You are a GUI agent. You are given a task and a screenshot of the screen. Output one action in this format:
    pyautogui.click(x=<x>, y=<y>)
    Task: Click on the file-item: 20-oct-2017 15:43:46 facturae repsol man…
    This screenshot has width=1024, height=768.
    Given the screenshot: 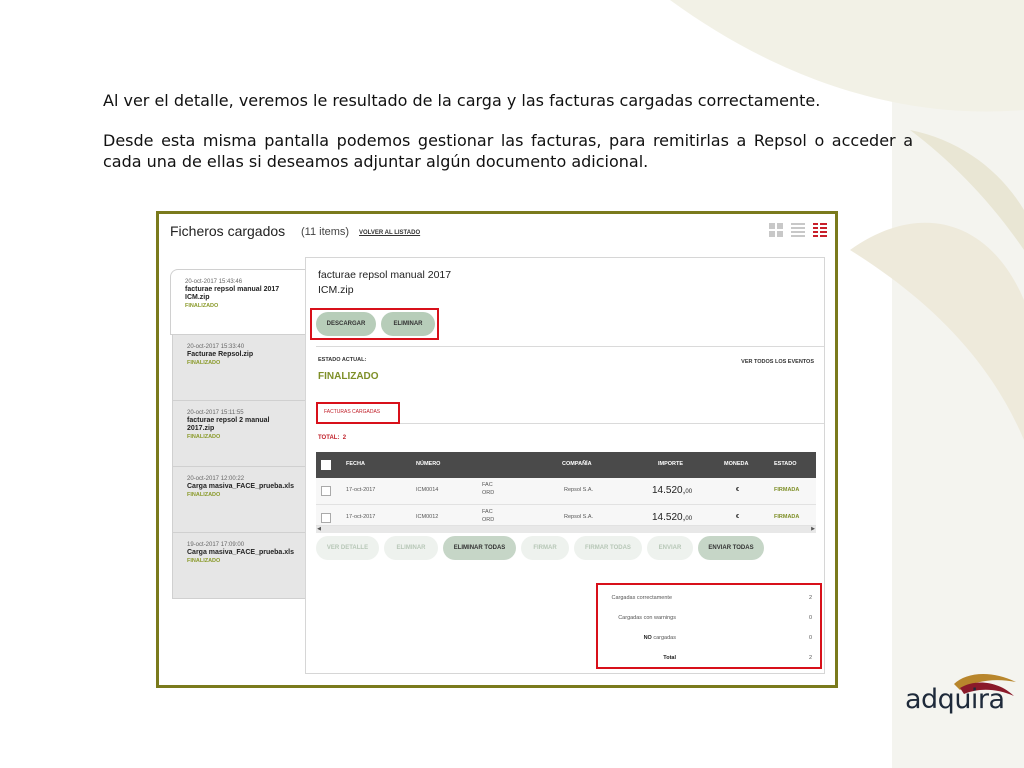 What is the action you would take?
    pyautogui.click(x=238, y=302)
    